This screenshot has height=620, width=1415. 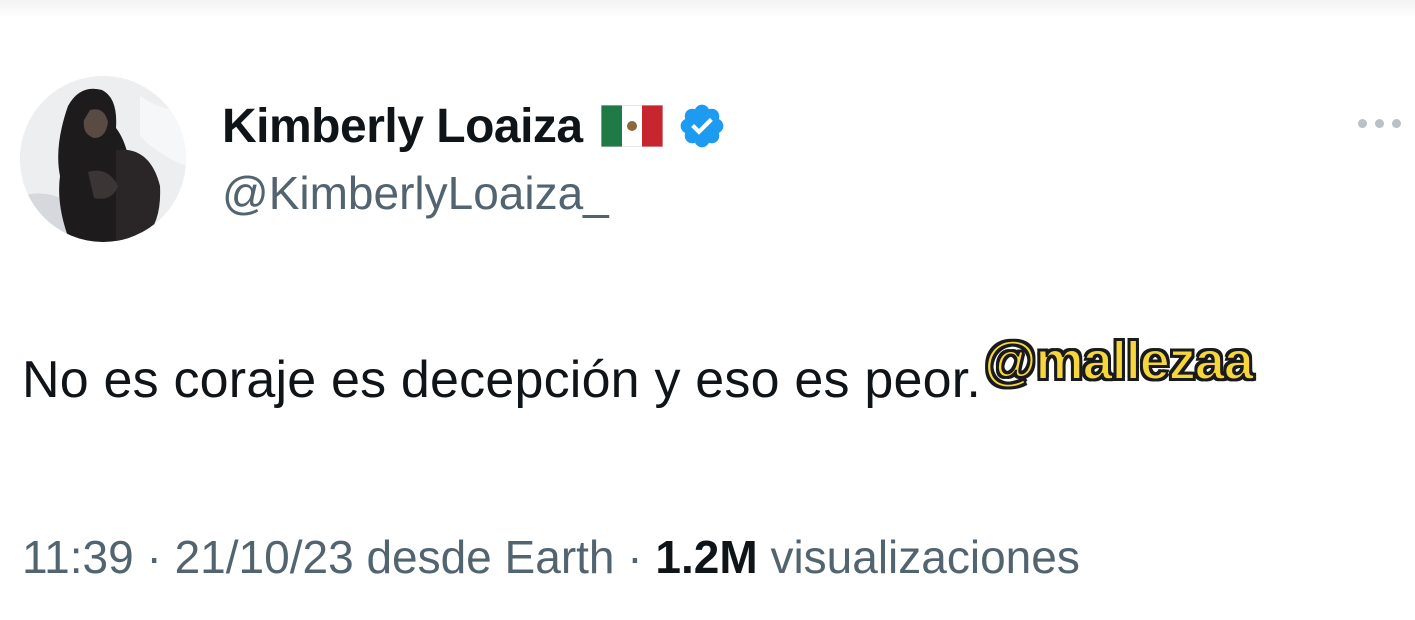 What do you see at coordinates (1119, 361) in the screenshot?
I see `watermark-overlay: @mallezaa` at bounding box center [1119, 361].